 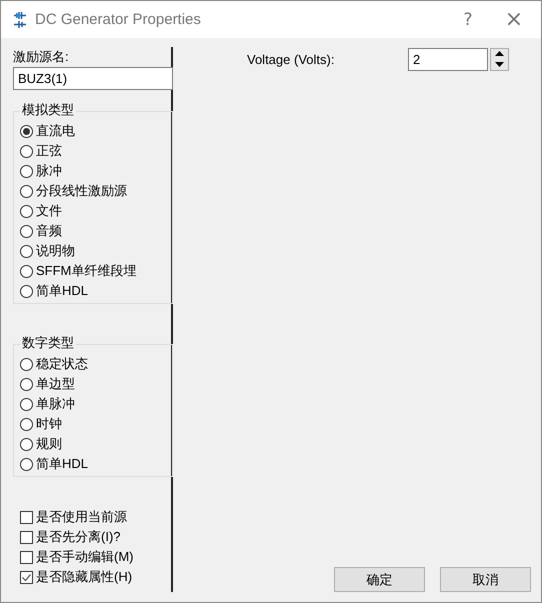 I want to click on radio-label: 脉冲, so click(x=49, y=171).